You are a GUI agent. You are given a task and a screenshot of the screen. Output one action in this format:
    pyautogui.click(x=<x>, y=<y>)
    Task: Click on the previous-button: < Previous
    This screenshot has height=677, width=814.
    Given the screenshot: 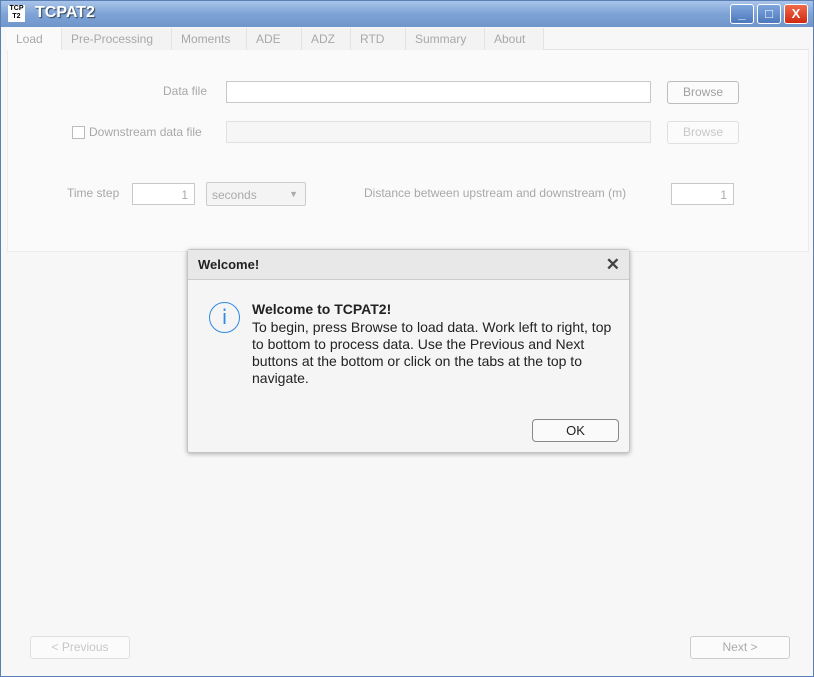 What is the action you would take?
    pyautogui.click(x=80, y=647)
    